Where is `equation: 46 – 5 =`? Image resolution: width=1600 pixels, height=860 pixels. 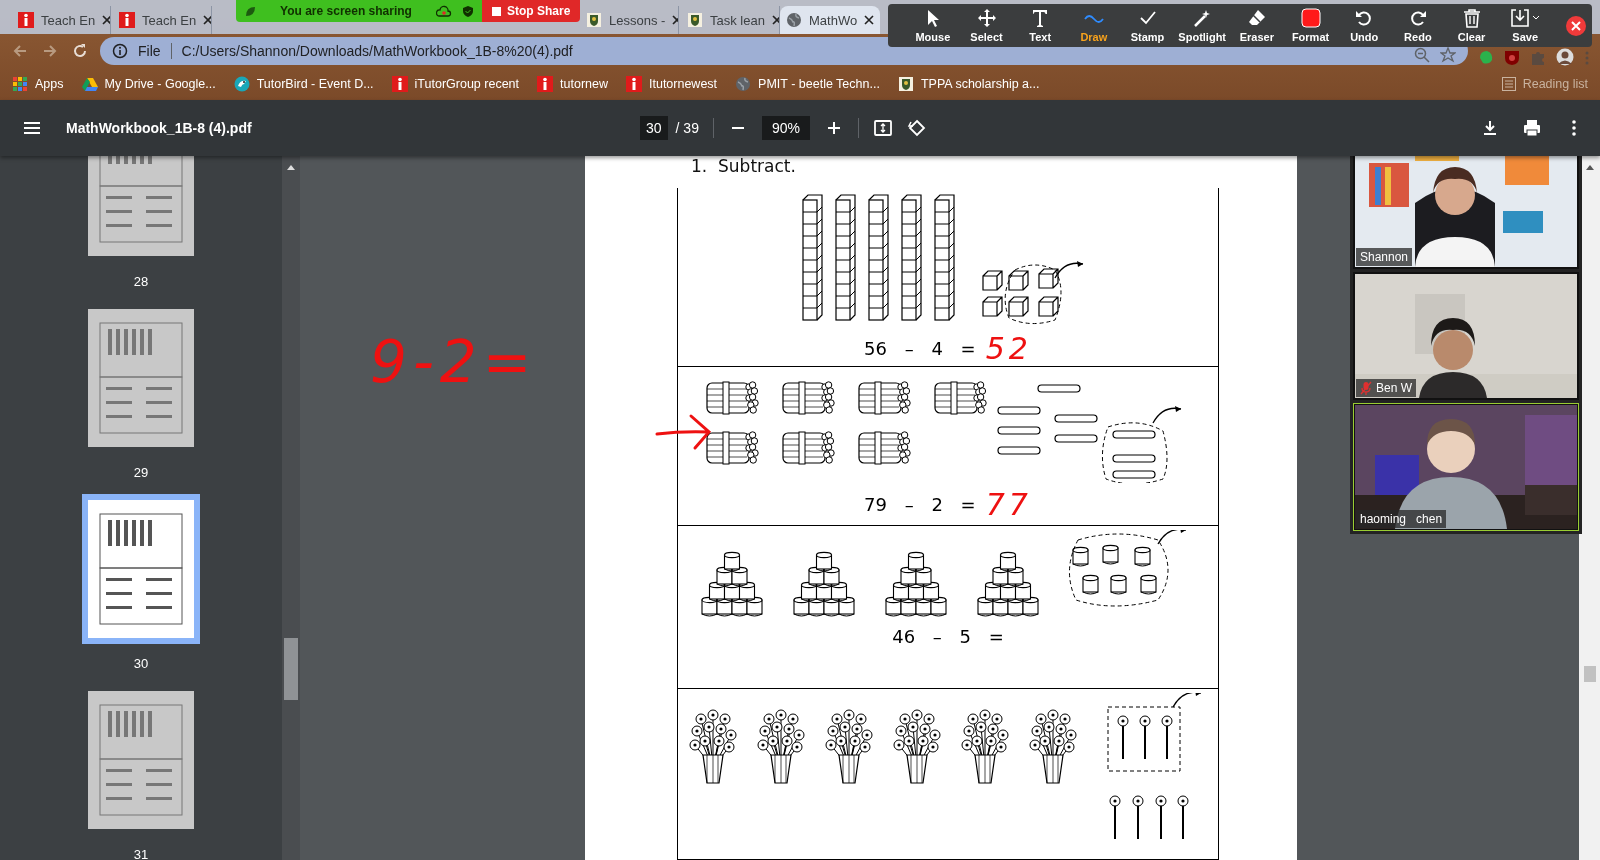 equation: 46 – 5 = is located at coordinates (948, 637).